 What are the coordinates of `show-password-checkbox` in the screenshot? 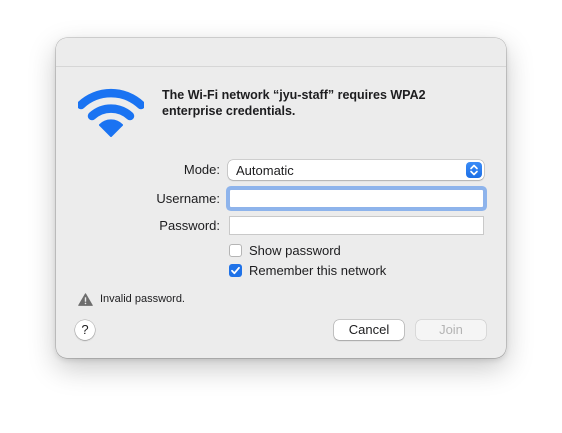 It's located at (235, 250).